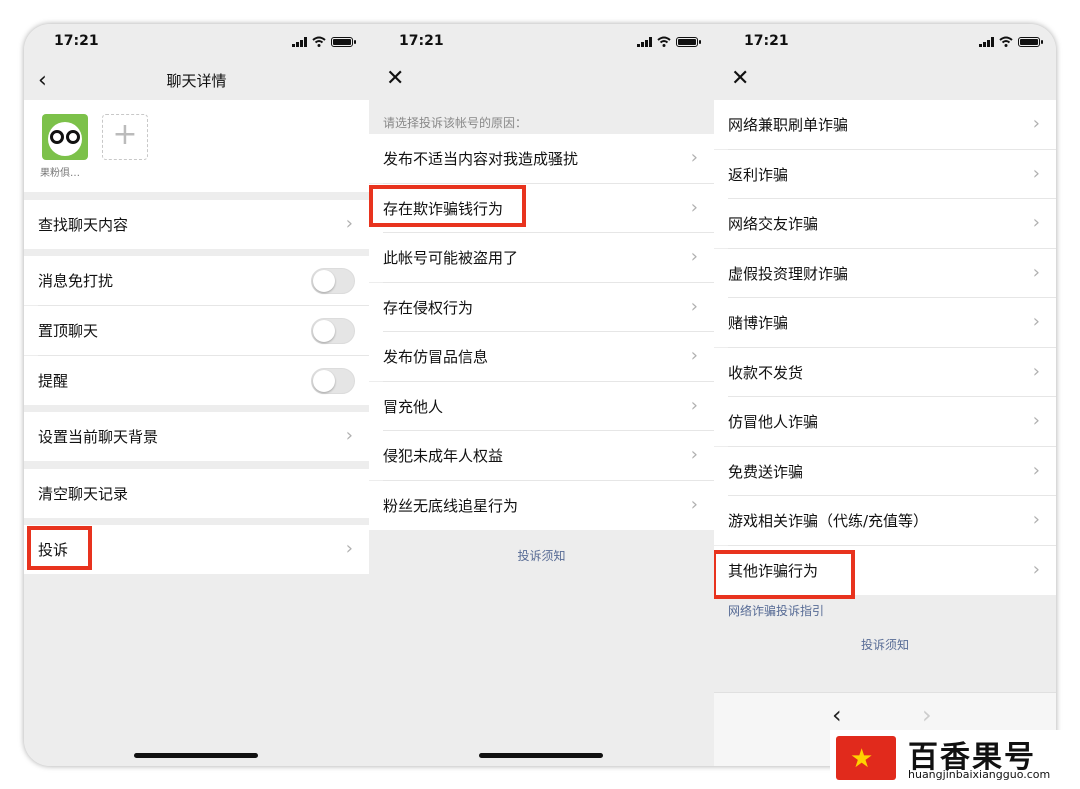 This screenshot has height=789, width=1080. I want to click on reason-label: 冒充他人, so click(413, 407).